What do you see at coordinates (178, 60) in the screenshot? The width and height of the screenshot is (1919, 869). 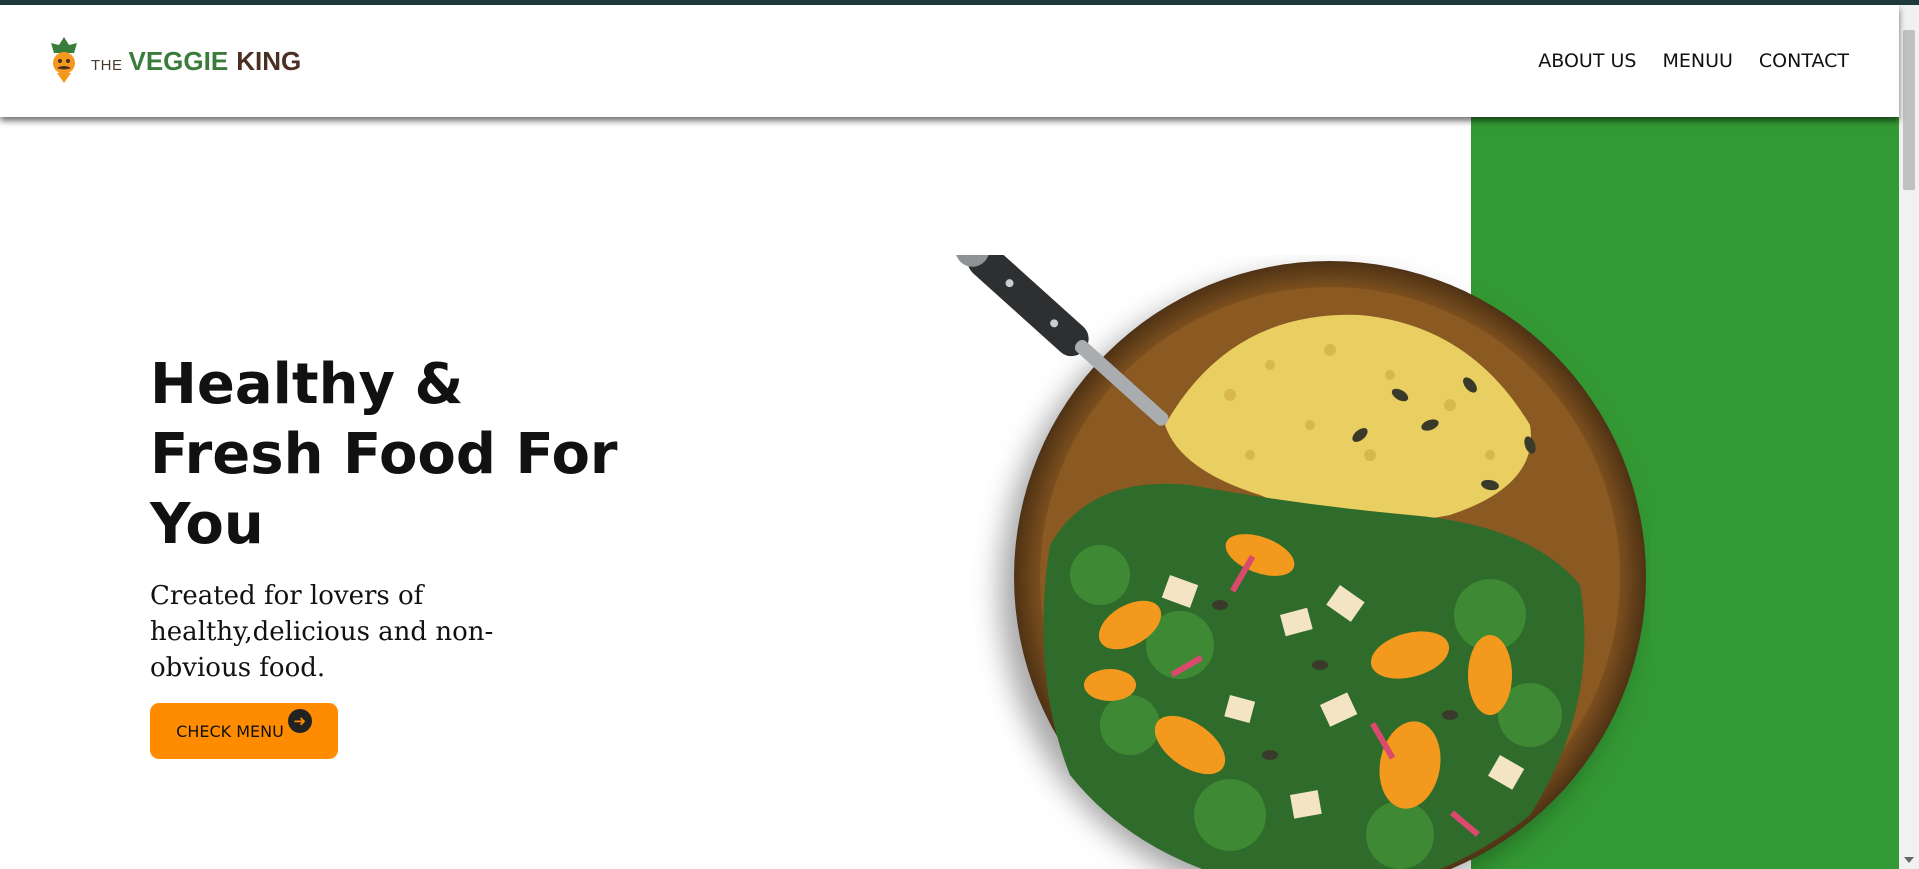 I see `brand-veggie: VEGGIE` at bounding box center [178, 60].